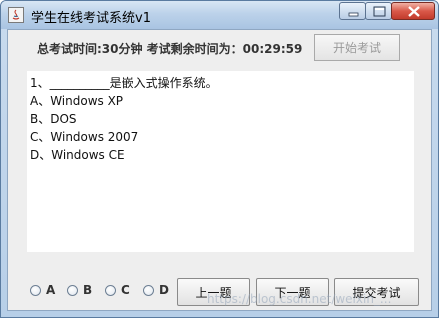  What do you see at coordinates (84, 137) in the screenshot?
I see `option-c-text: C、Windows 2007` at bounding box center [84, 137].